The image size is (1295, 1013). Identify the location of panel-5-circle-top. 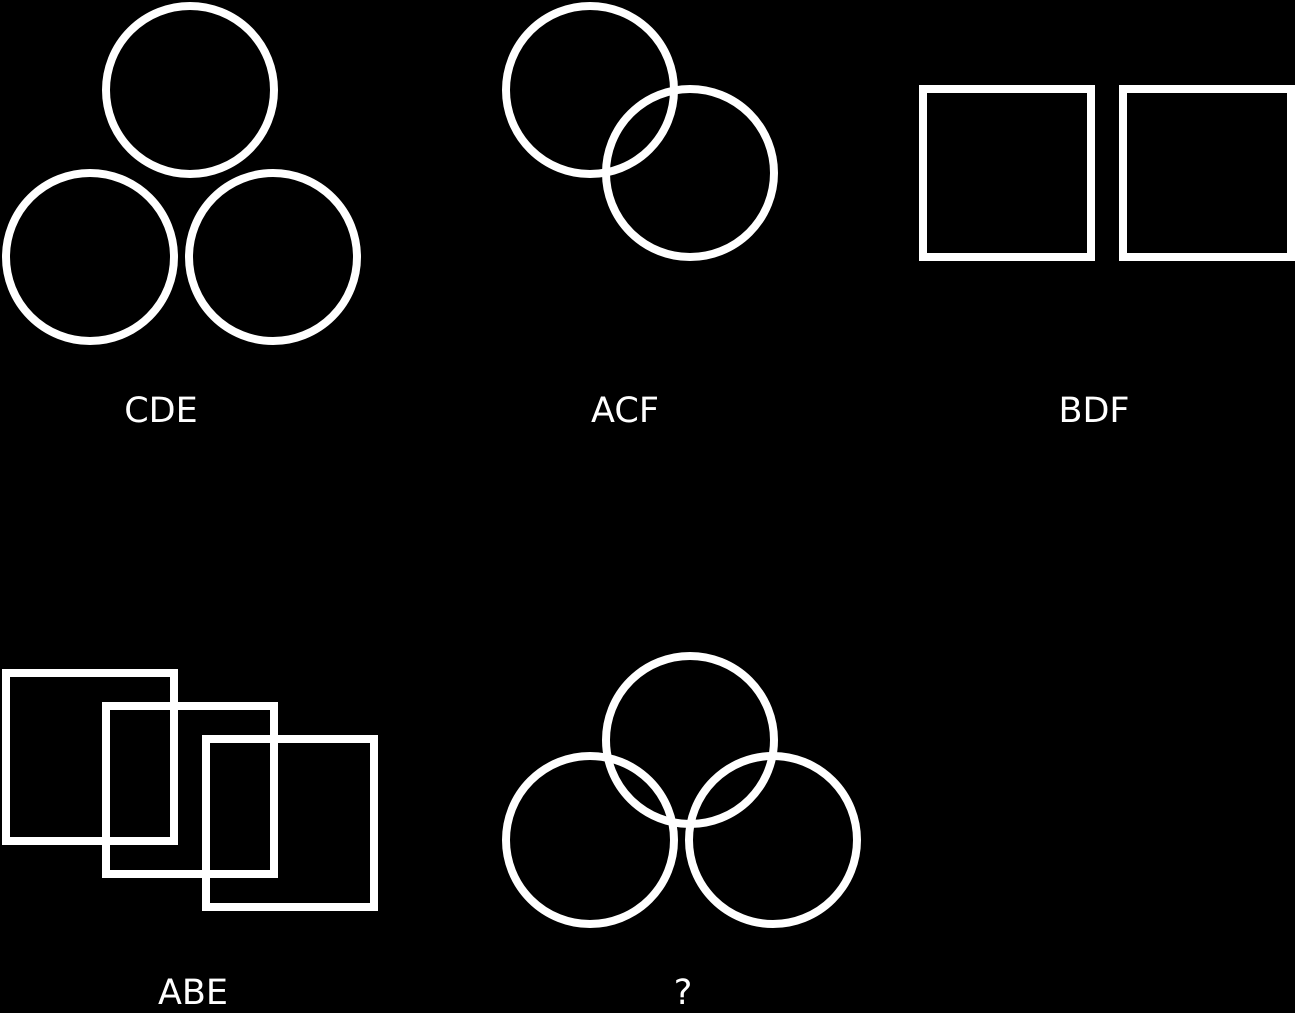
(690, 740).